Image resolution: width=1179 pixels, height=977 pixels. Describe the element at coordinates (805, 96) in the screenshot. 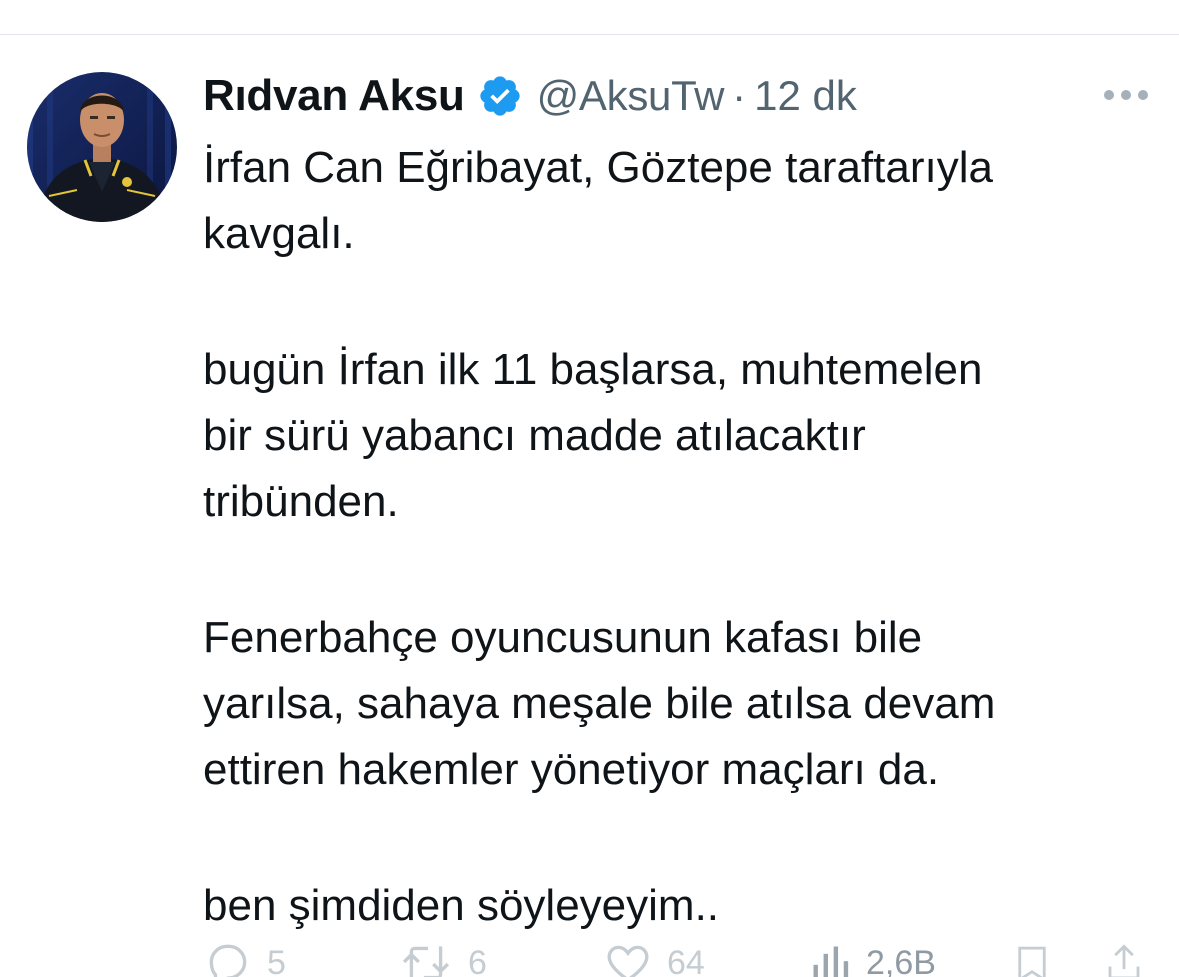

I see `tweet-timestamp: 12 dk` at that location.